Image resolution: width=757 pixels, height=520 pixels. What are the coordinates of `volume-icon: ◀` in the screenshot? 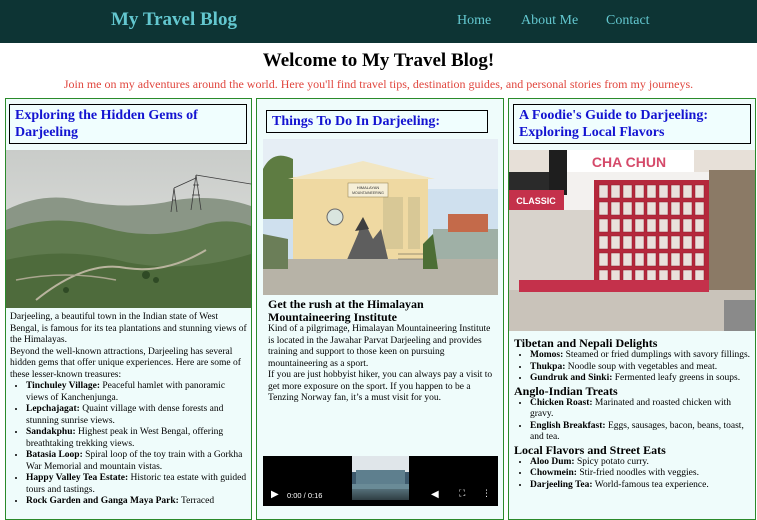 It's located at (435, 494).